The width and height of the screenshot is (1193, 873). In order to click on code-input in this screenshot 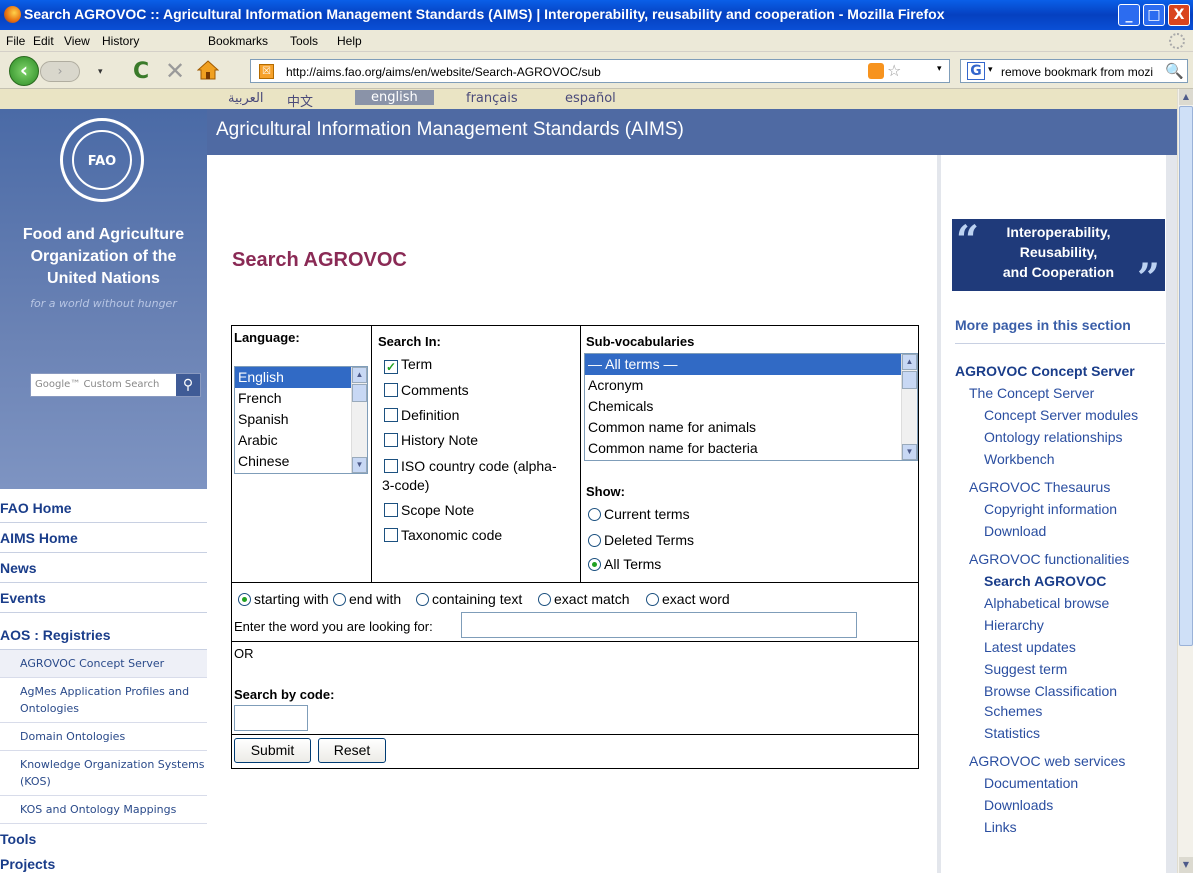, I will do `click(271, 718)`.